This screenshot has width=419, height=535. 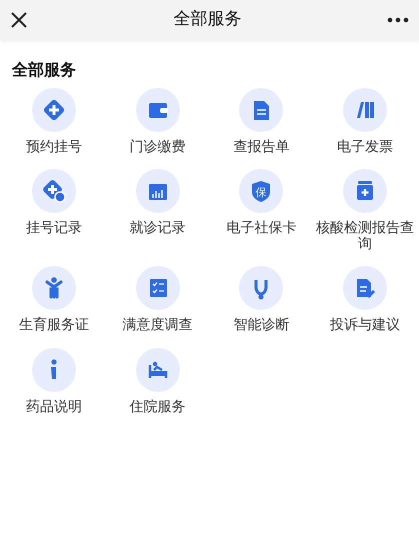 I want to click on medicine-box-icon, so click(x=365, y=191).